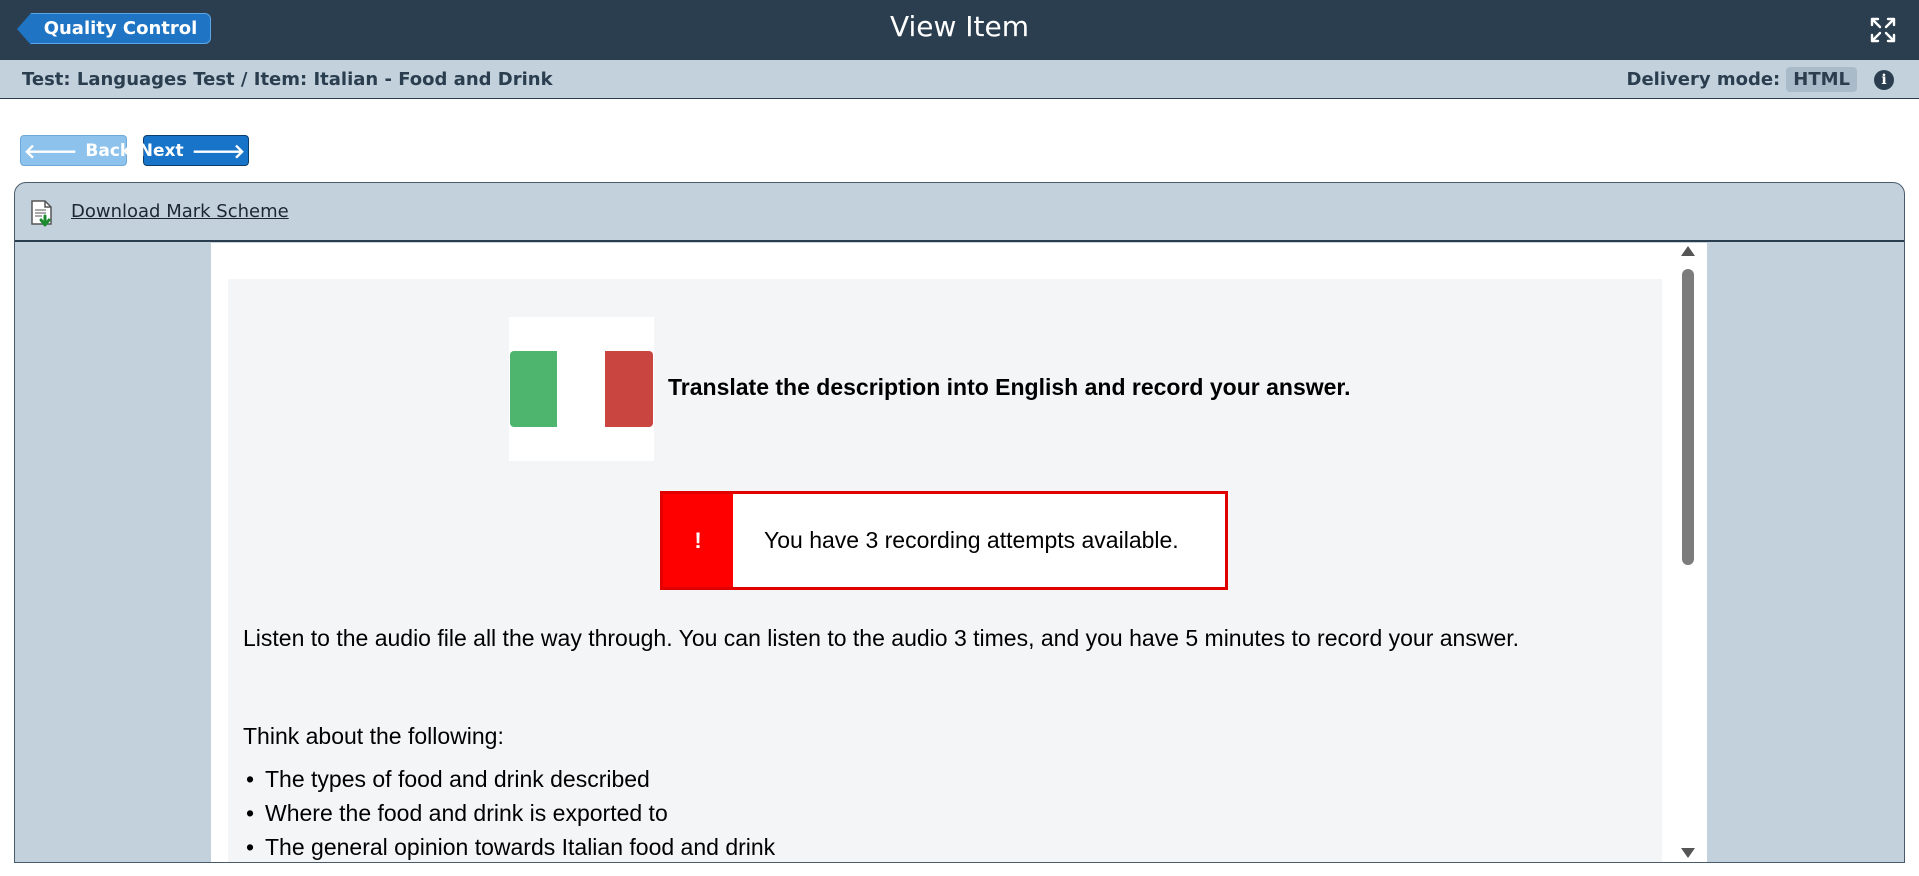 The image size is (1919, 876). Describe the element at coordinates (1703, 79) in the screenshot. I see `delivery-mode-label: Delivery mode:` at that location.